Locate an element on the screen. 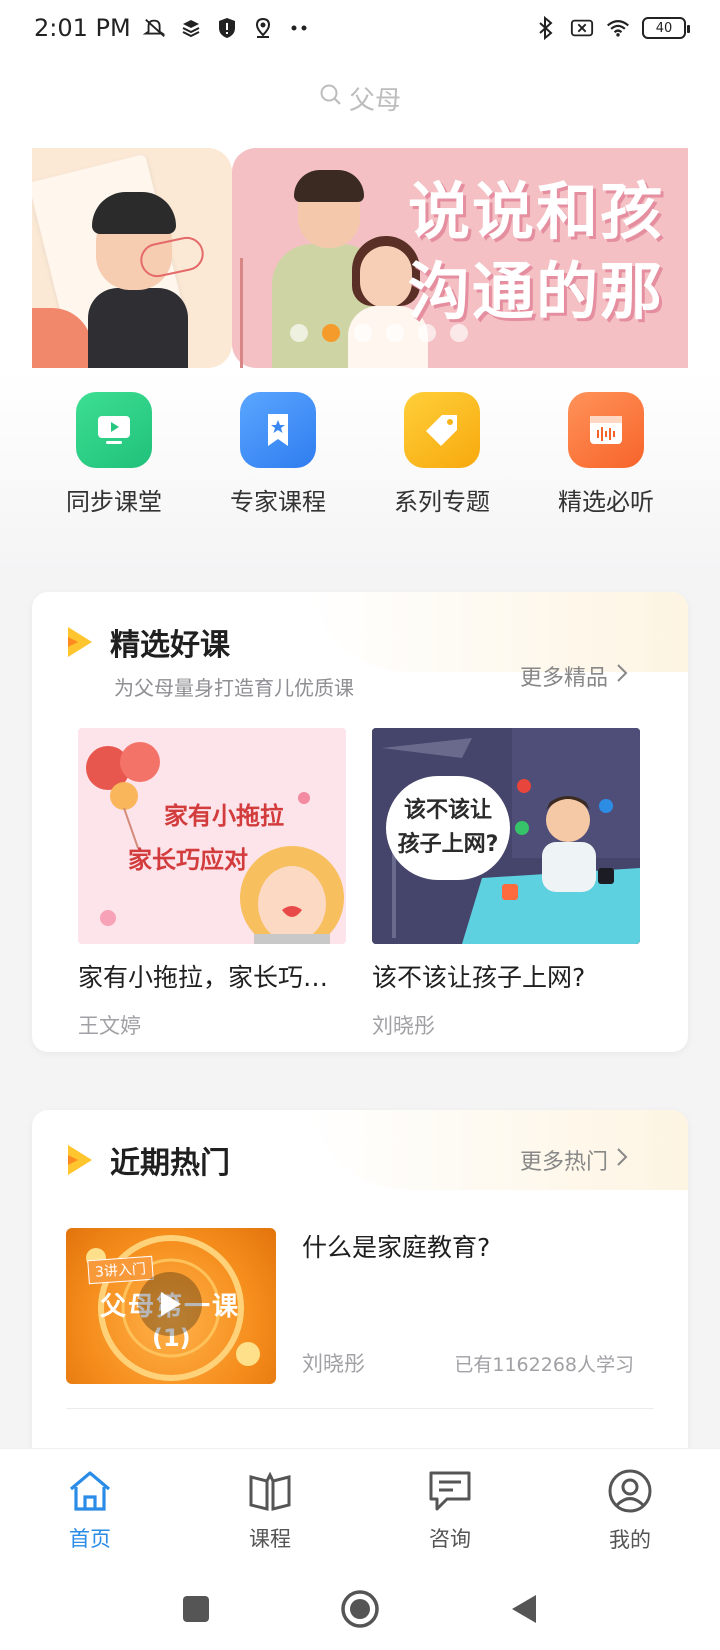 This screenshot has width=720, height=1650. thumb-caption-line2: 家长巧应对 is located at coordinates (188, 860).